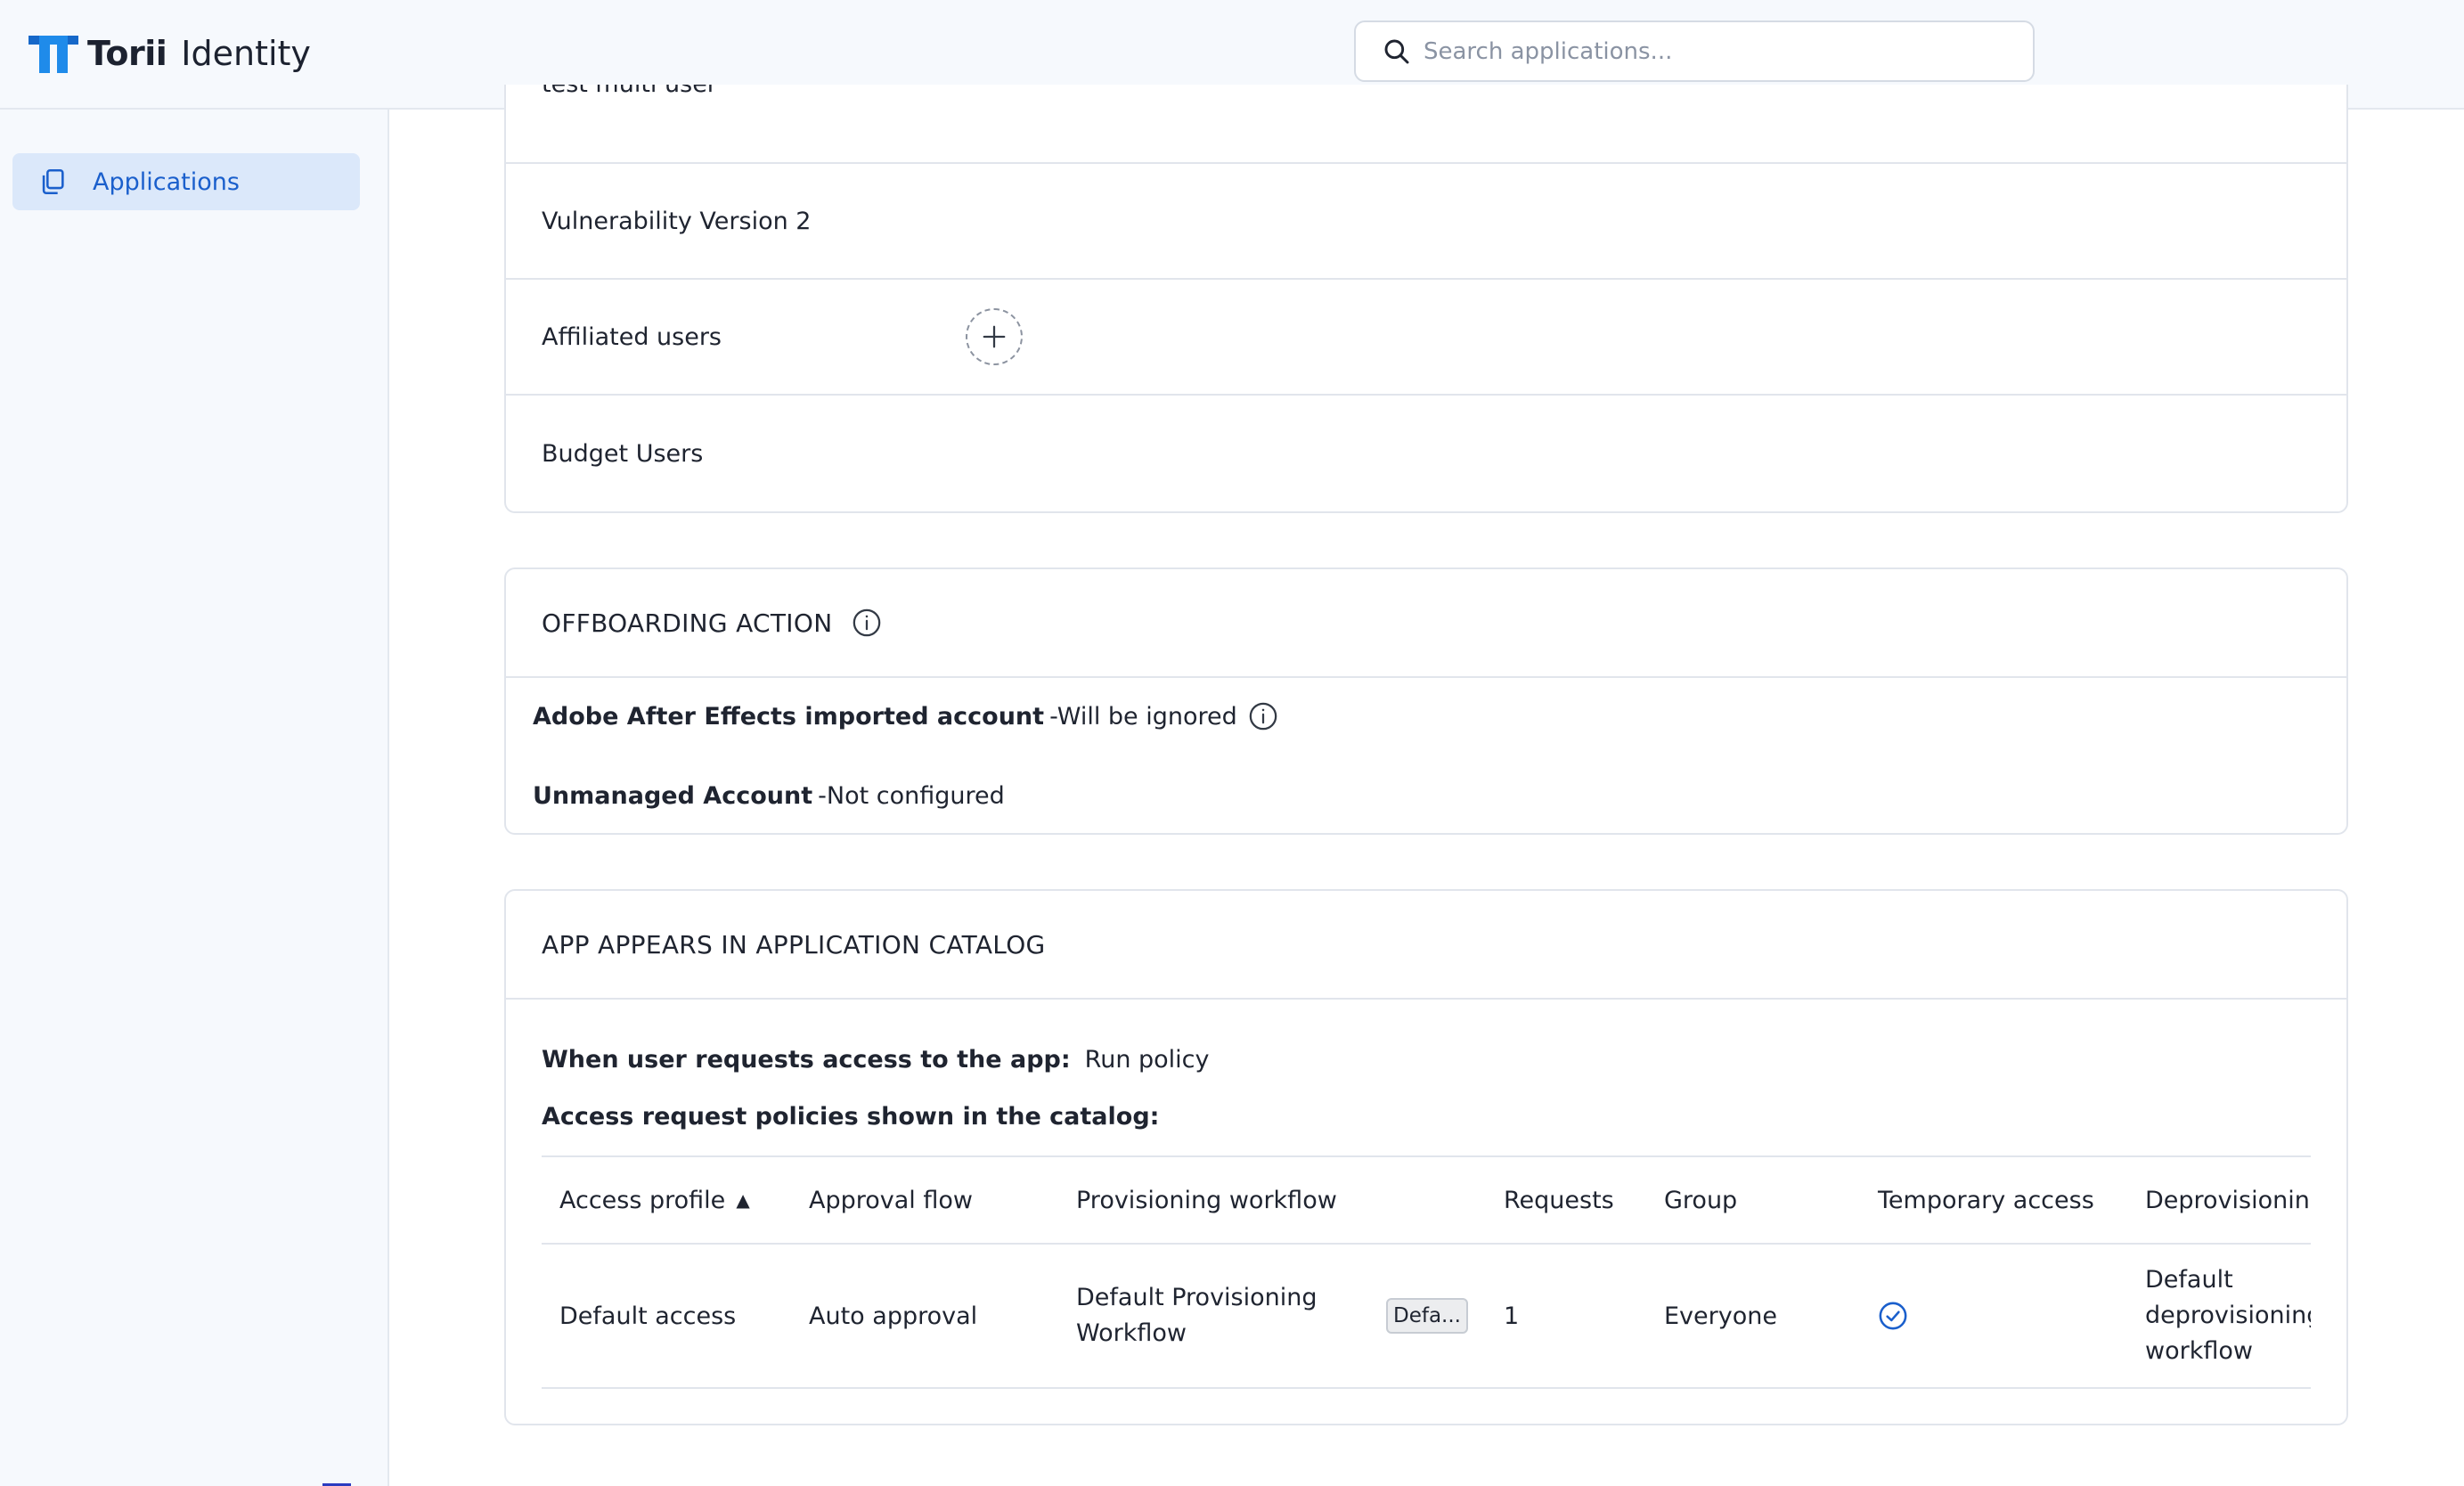 Image resolution: width=2464 pixels, height=1486 pixels. I want to click on sidebar-item-label: Applications, so click(166, 181).